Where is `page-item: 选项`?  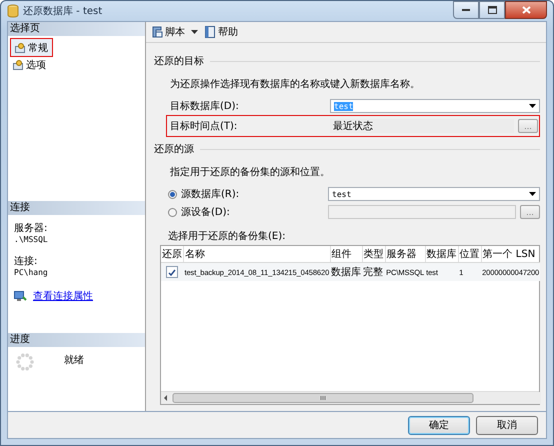
page-item: 选项 is located at coordinates (29, 64).